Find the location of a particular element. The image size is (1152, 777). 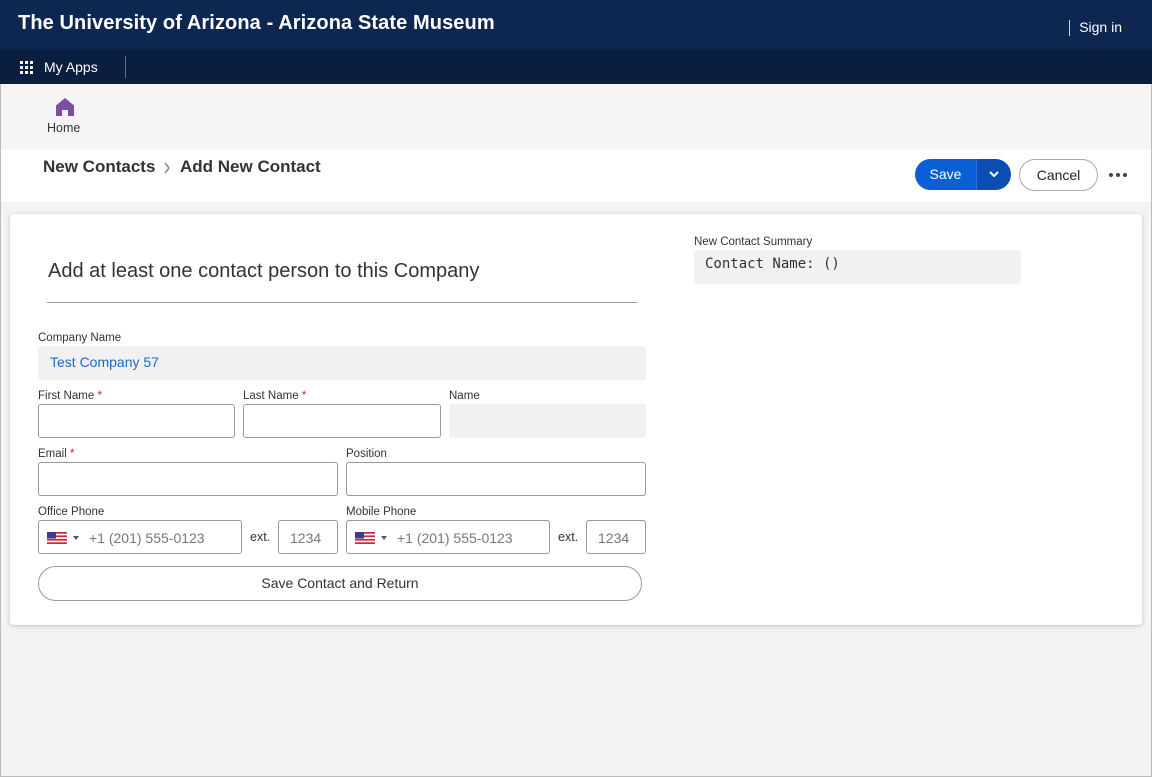

mobile-phone-placeholder: +1 (201) 555-0123 is located at coordinates (455, 538).